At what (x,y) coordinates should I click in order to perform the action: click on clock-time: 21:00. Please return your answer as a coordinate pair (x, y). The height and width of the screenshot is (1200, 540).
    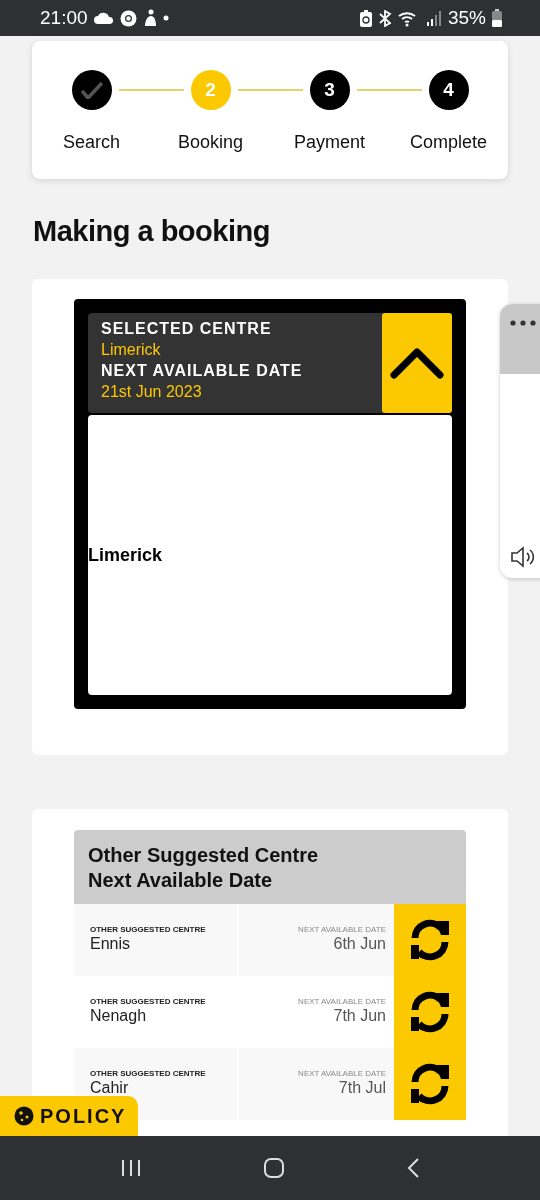
    Looking at the image, I should click on (64, 18).